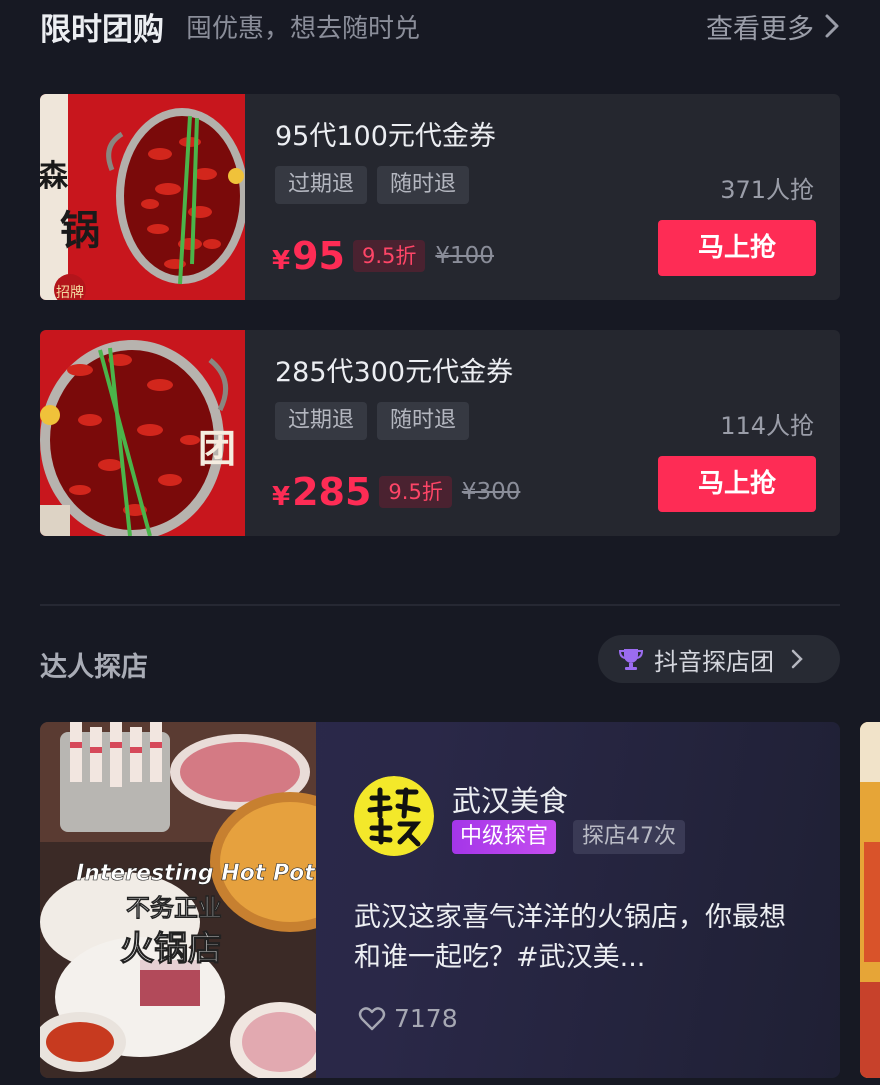  What do you see at coordinates (372, 1018) in the screenshot?
I see `heart-icon` at bounding box center [372, 1018].